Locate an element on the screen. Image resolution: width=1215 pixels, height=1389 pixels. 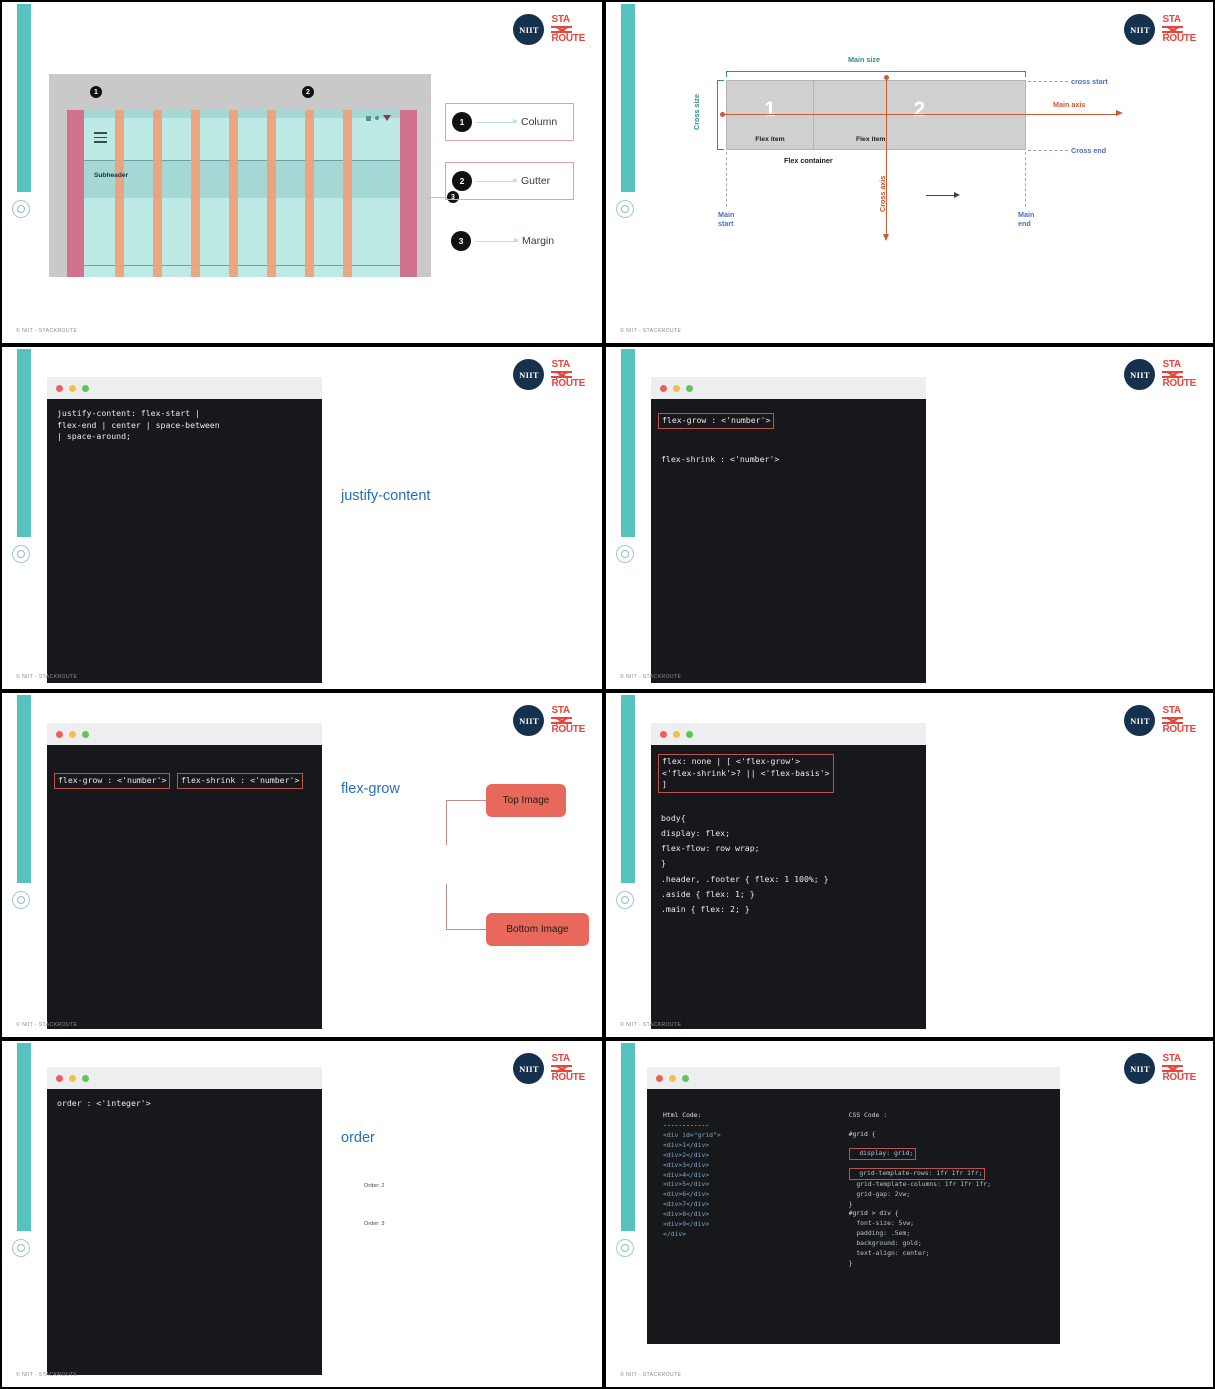
legend-arrow is located at coordinates (497, 121).